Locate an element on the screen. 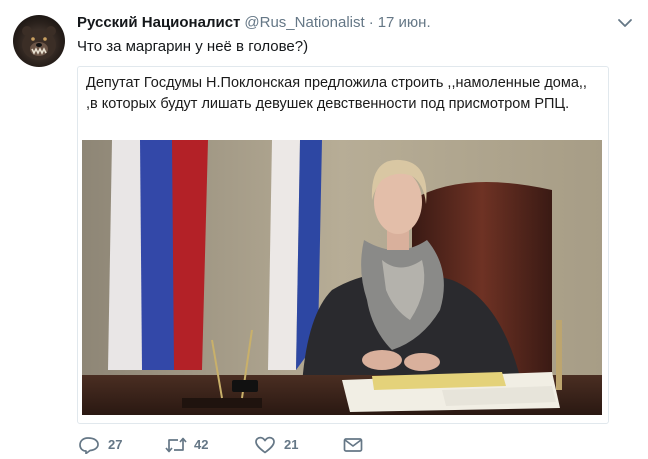  user-handle: @Rus_Nationalist is located at coordinates (304, 22).